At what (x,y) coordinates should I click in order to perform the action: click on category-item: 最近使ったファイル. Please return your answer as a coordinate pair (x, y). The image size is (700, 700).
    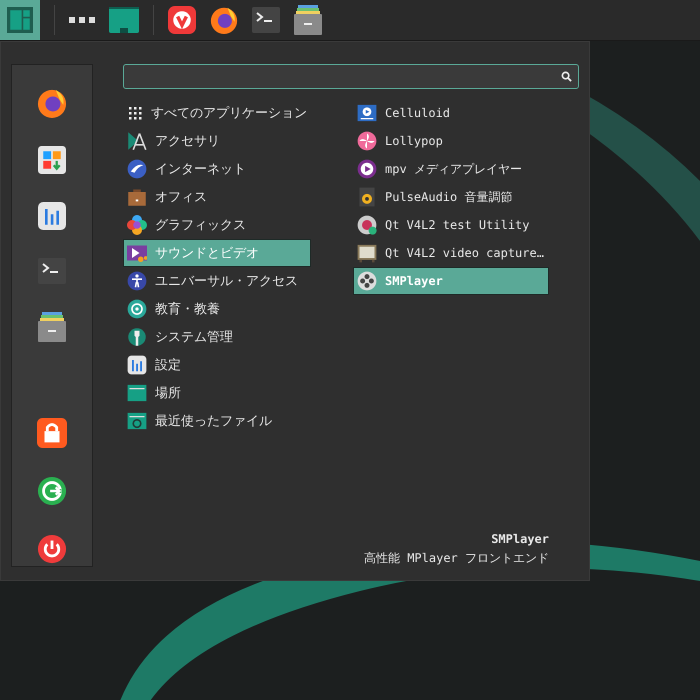
    Looking at the image, I should click on (217, 421).